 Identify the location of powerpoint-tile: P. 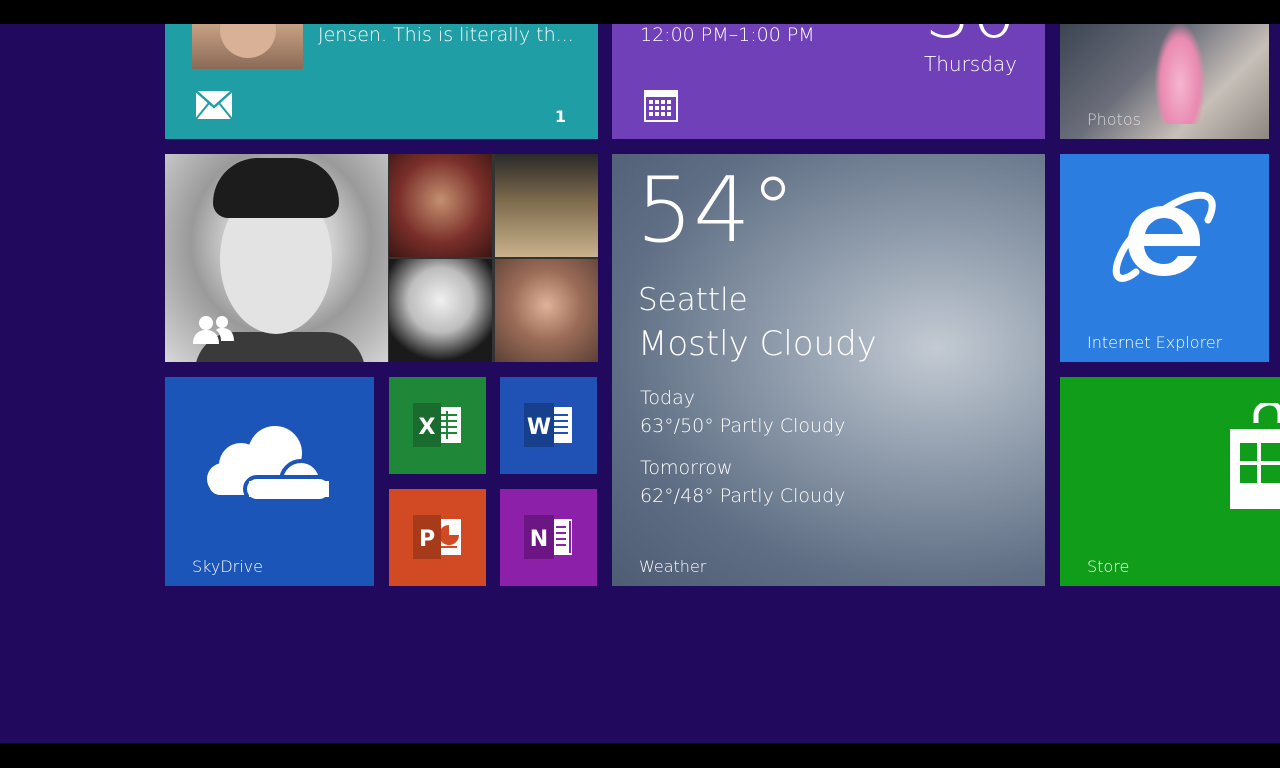
(437, 537).